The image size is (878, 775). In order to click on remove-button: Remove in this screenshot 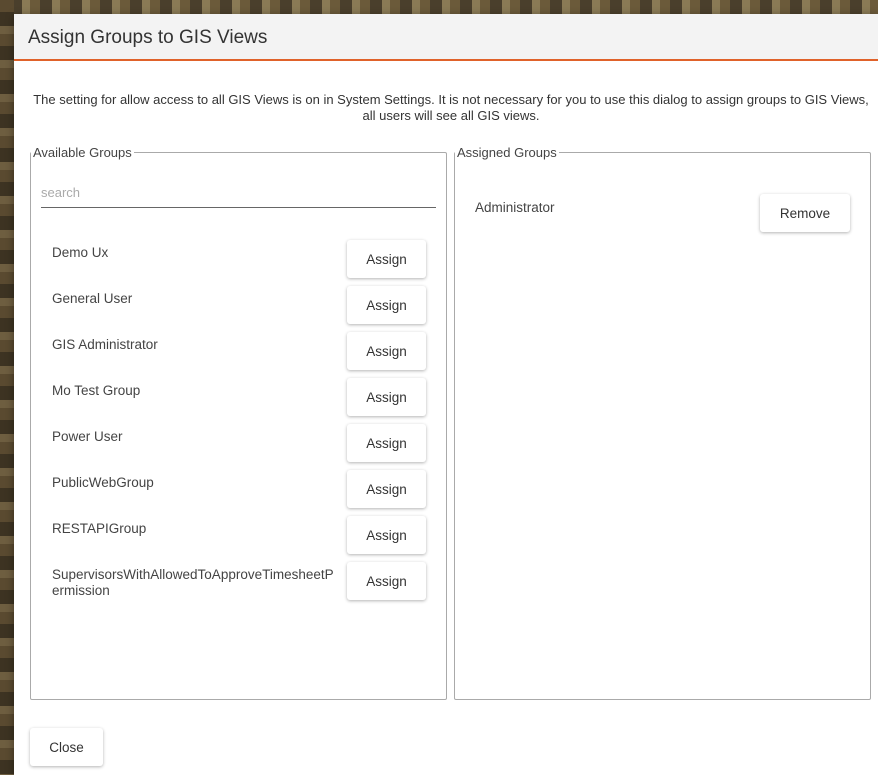, I will do `click(805, 213)`.